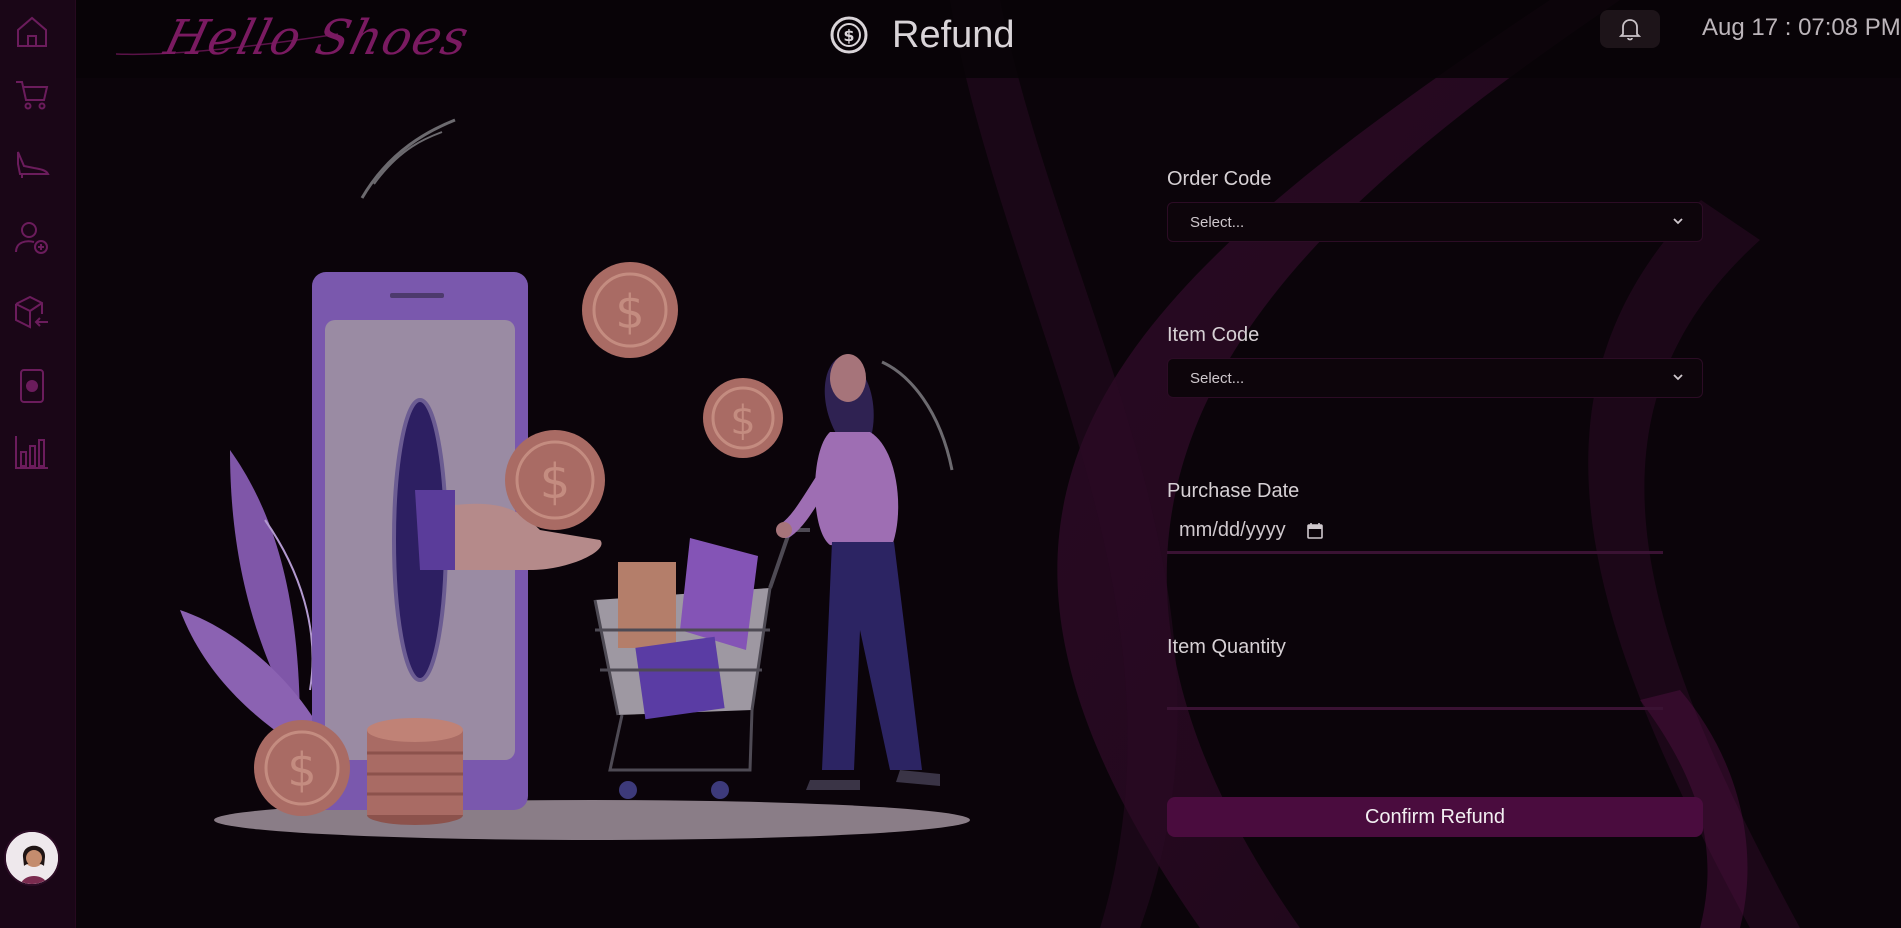  I want to click on sidebar-item-reports, so click(32, 452).